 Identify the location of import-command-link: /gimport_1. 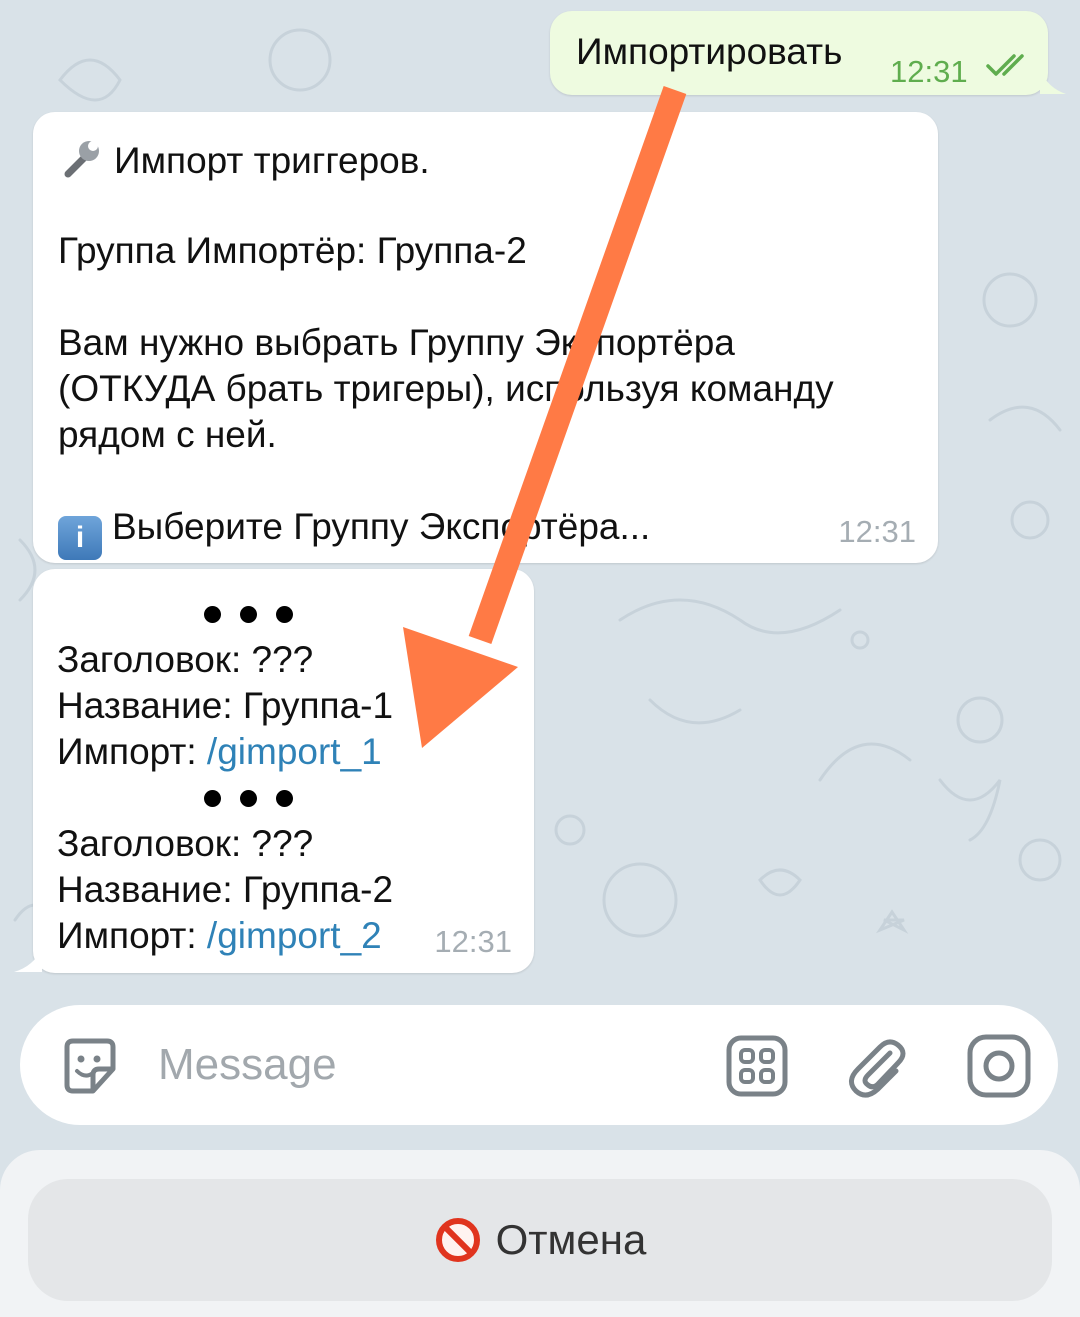
(294, 751).